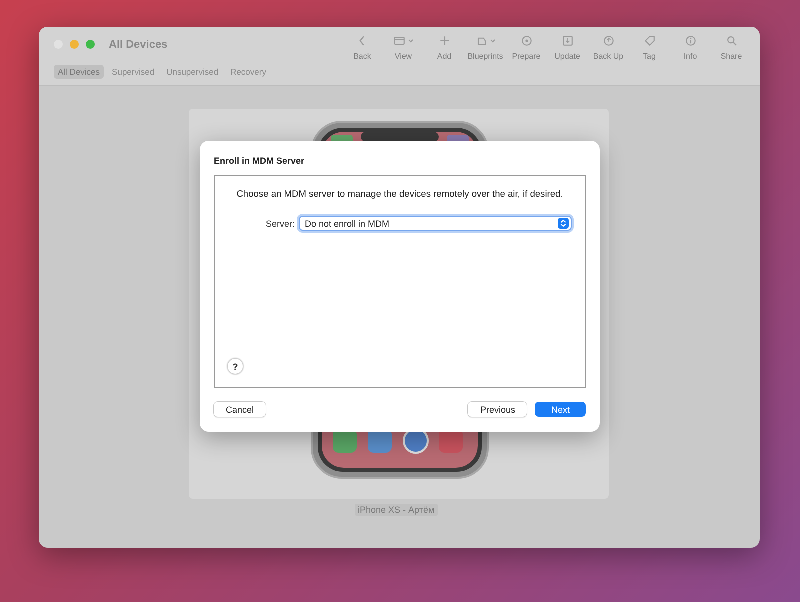 Image resolution: width=800 pixels, height=602 pixels. I want to click on stepper-icon, so click(563, 223).